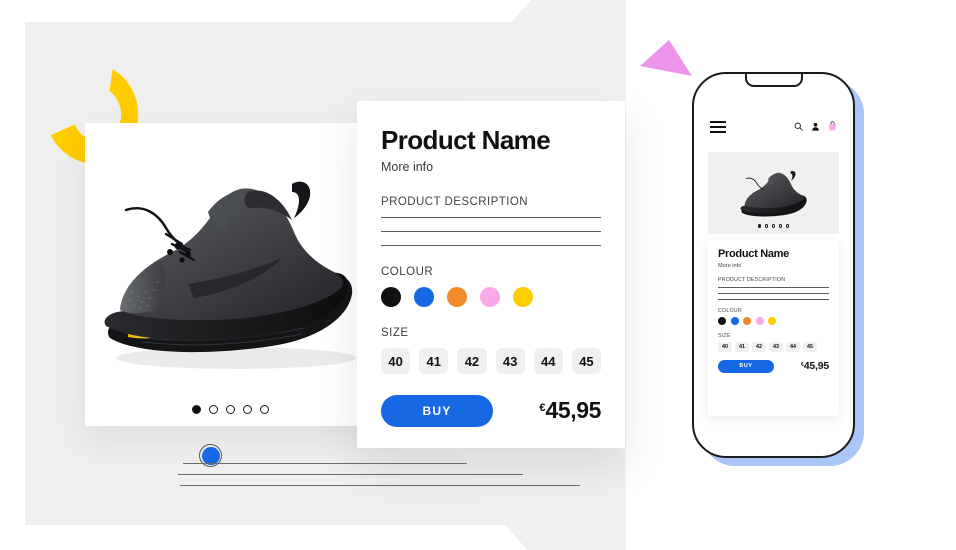  I want to click on colour-label: COLOUR, so click(407, 272).